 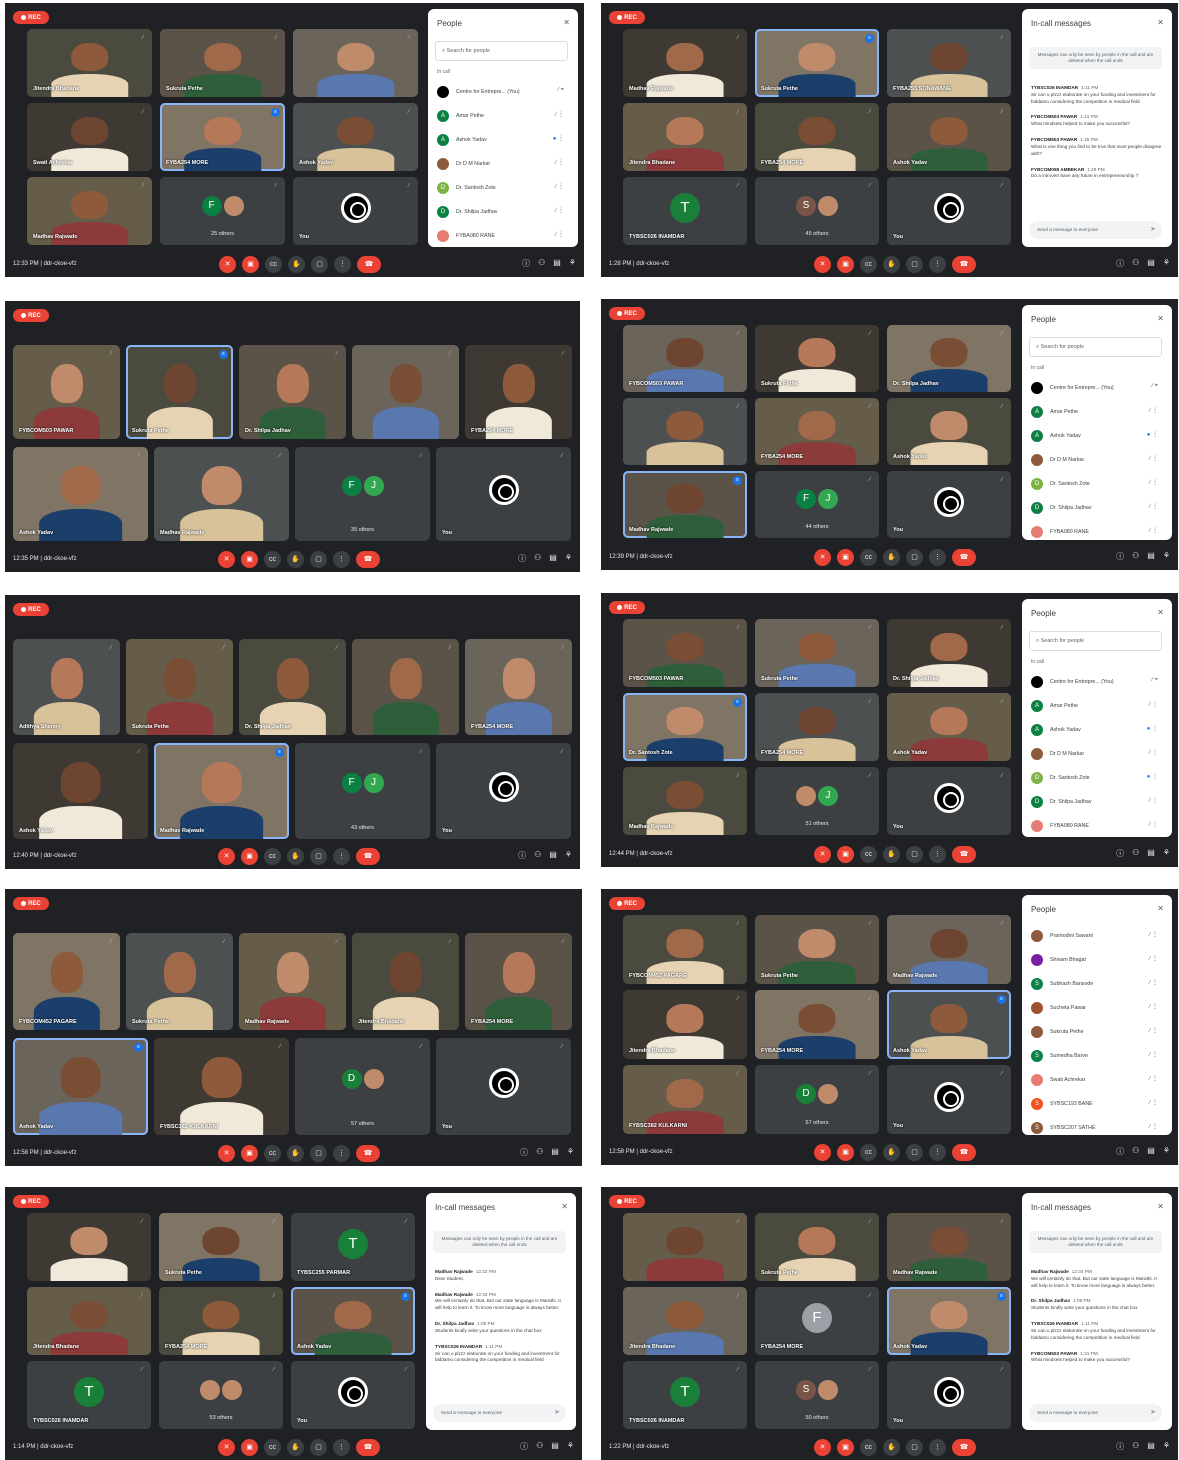 I want to click on others-tile: D 57 others ∕, so click(x=362, y=1086).